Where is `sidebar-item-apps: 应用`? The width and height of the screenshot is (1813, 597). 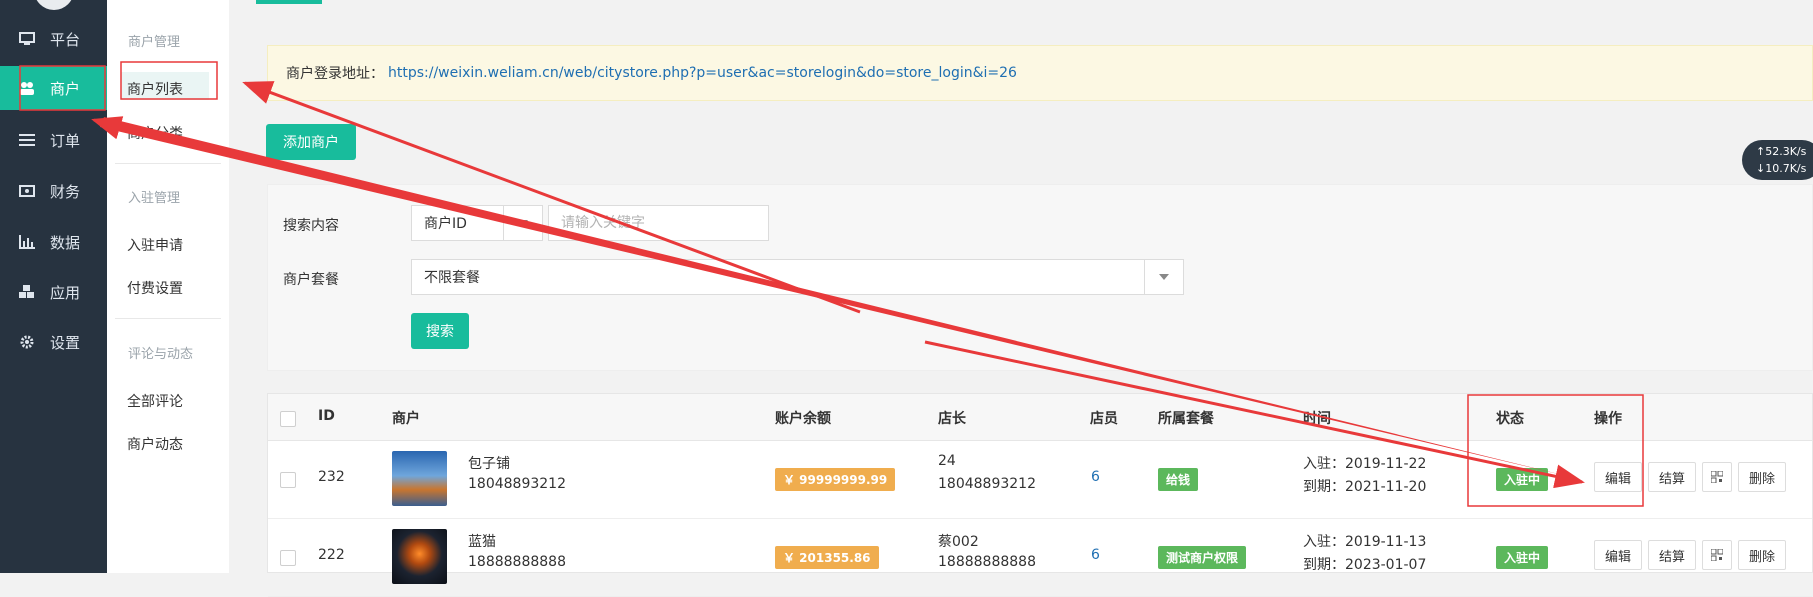
sidebar-item-apps: 应用 is located at coordinates (53, 292).